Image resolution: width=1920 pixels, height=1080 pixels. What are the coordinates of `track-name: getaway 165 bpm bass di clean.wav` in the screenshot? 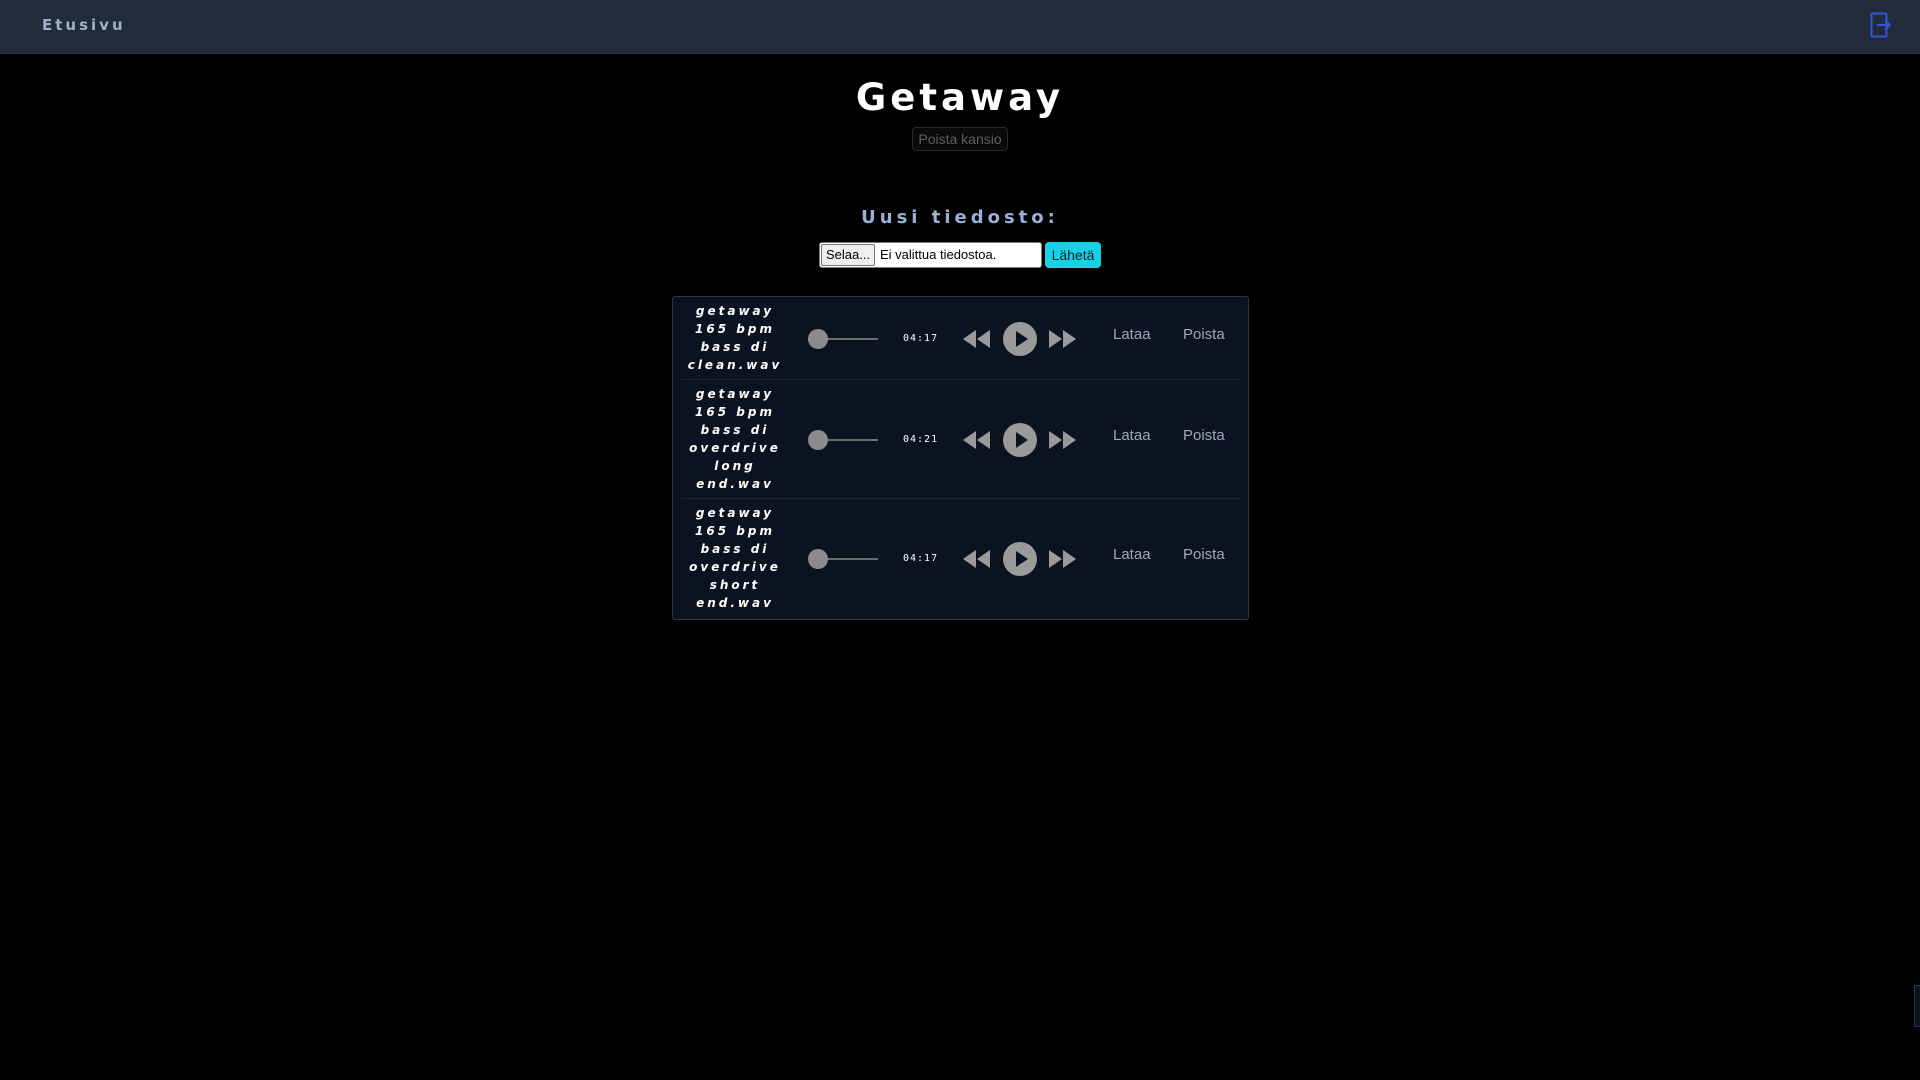 It's located at (735, 338).